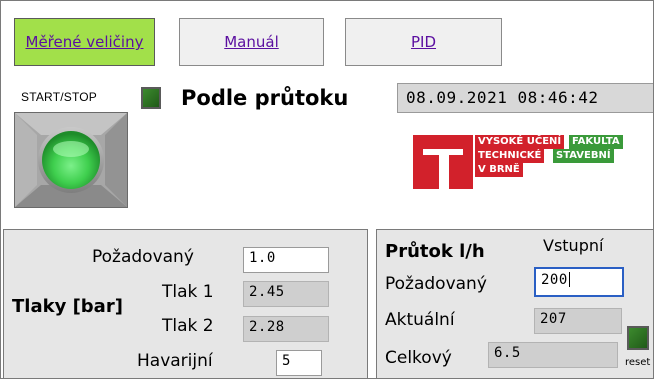 The width and height of the screenshot is (654, 379). Describe the element at coordinates (286, 329) in the screenshot. I see `pressure-2-value: 2.28` at that location.